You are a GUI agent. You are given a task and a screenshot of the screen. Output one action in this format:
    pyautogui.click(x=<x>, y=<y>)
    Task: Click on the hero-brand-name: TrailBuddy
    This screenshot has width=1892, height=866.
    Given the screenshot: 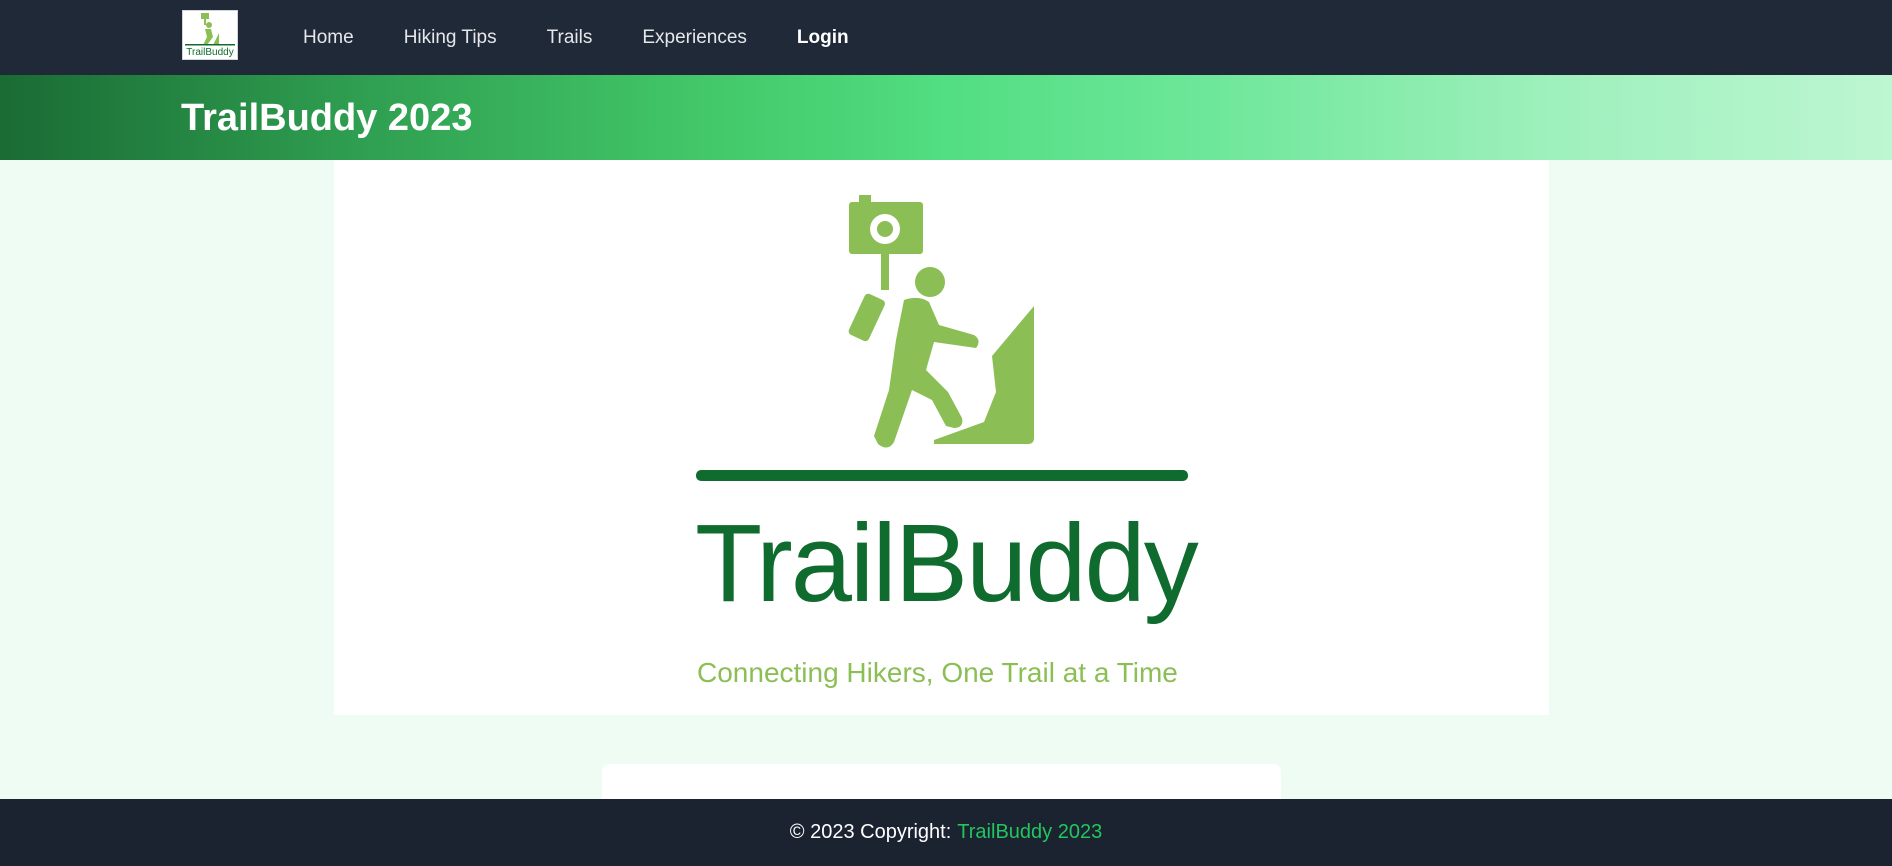 What is the action you would take?
    pyautogui.click(x=947, y=563)
    